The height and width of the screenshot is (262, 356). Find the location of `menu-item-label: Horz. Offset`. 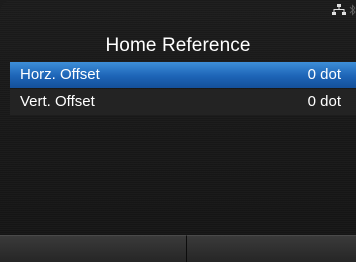

menu-item-label: Horz. Offset is located at coordinates (60, 74).